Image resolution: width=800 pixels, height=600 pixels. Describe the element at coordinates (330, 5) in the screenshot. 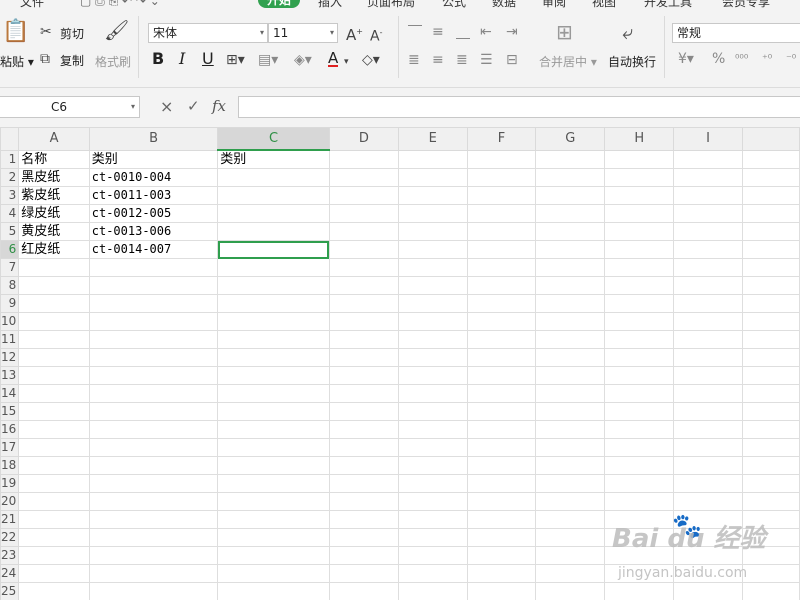

I see `menu-insert: 插入` at that location.